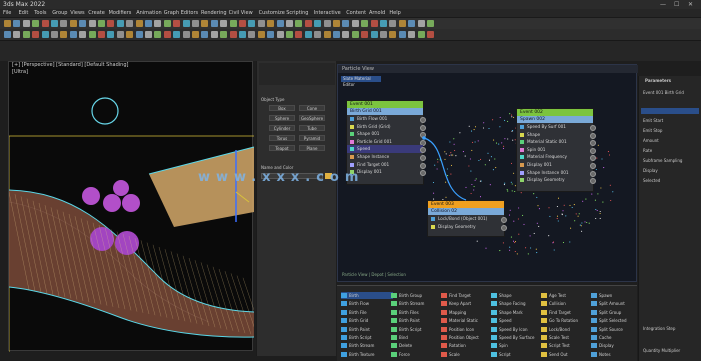 This screenshot has height=361, width=701. What do you see at coordinates (401, 345) in the screenshot?
I see `depot-operator: Delete` at bounding box center [401, 345].